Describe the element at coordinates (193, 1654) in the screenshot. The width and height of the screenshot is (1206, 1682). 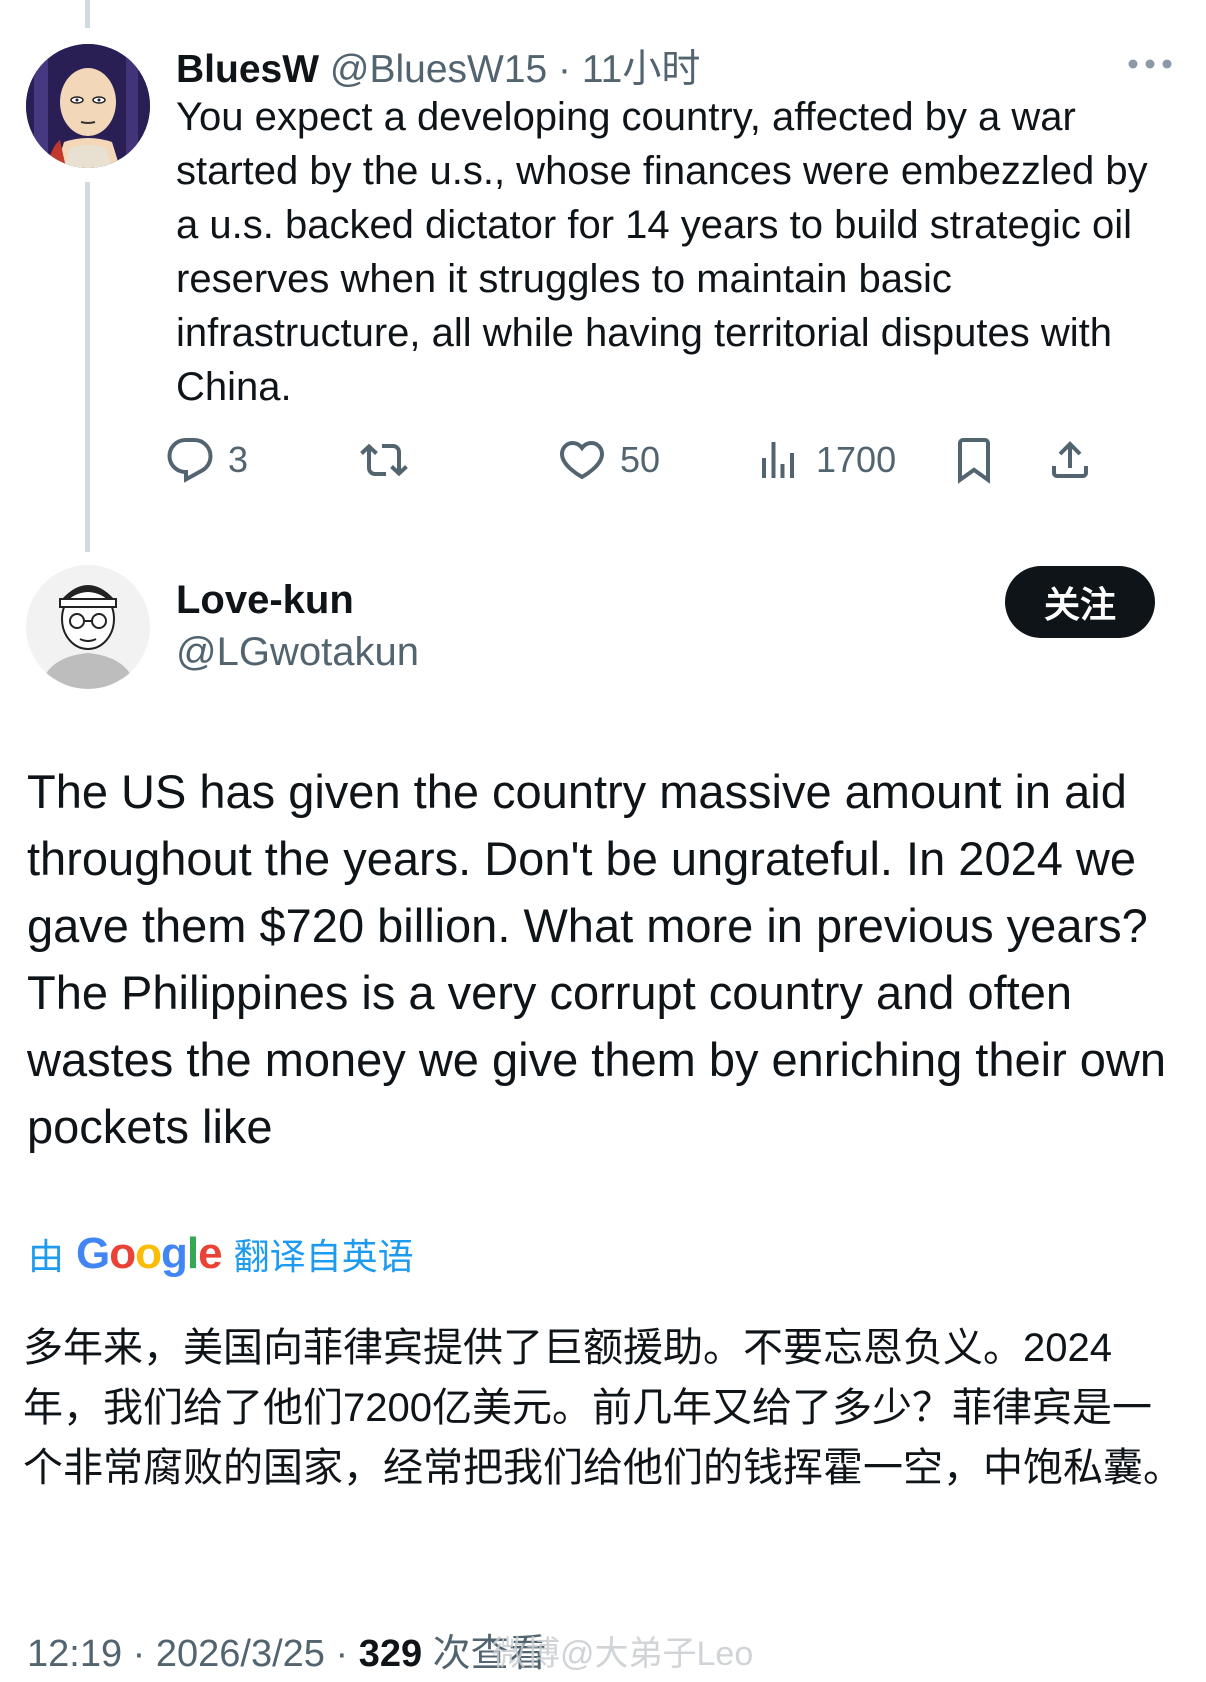
I see `post-timestamp: 12:19 · 2026/3/25 ·` at that location.